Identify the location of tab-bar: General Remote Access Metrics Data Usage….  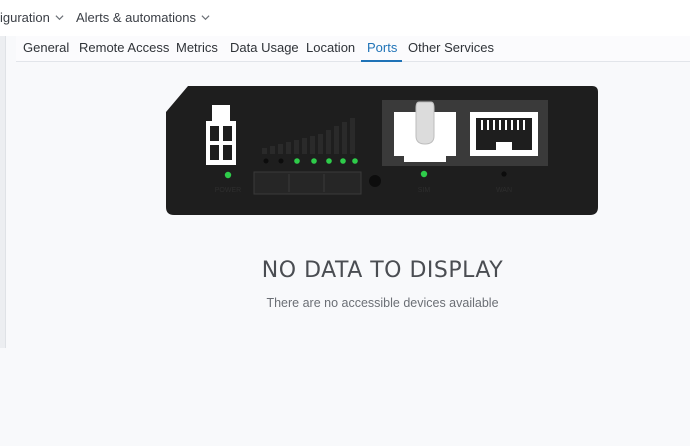
(353, 49).